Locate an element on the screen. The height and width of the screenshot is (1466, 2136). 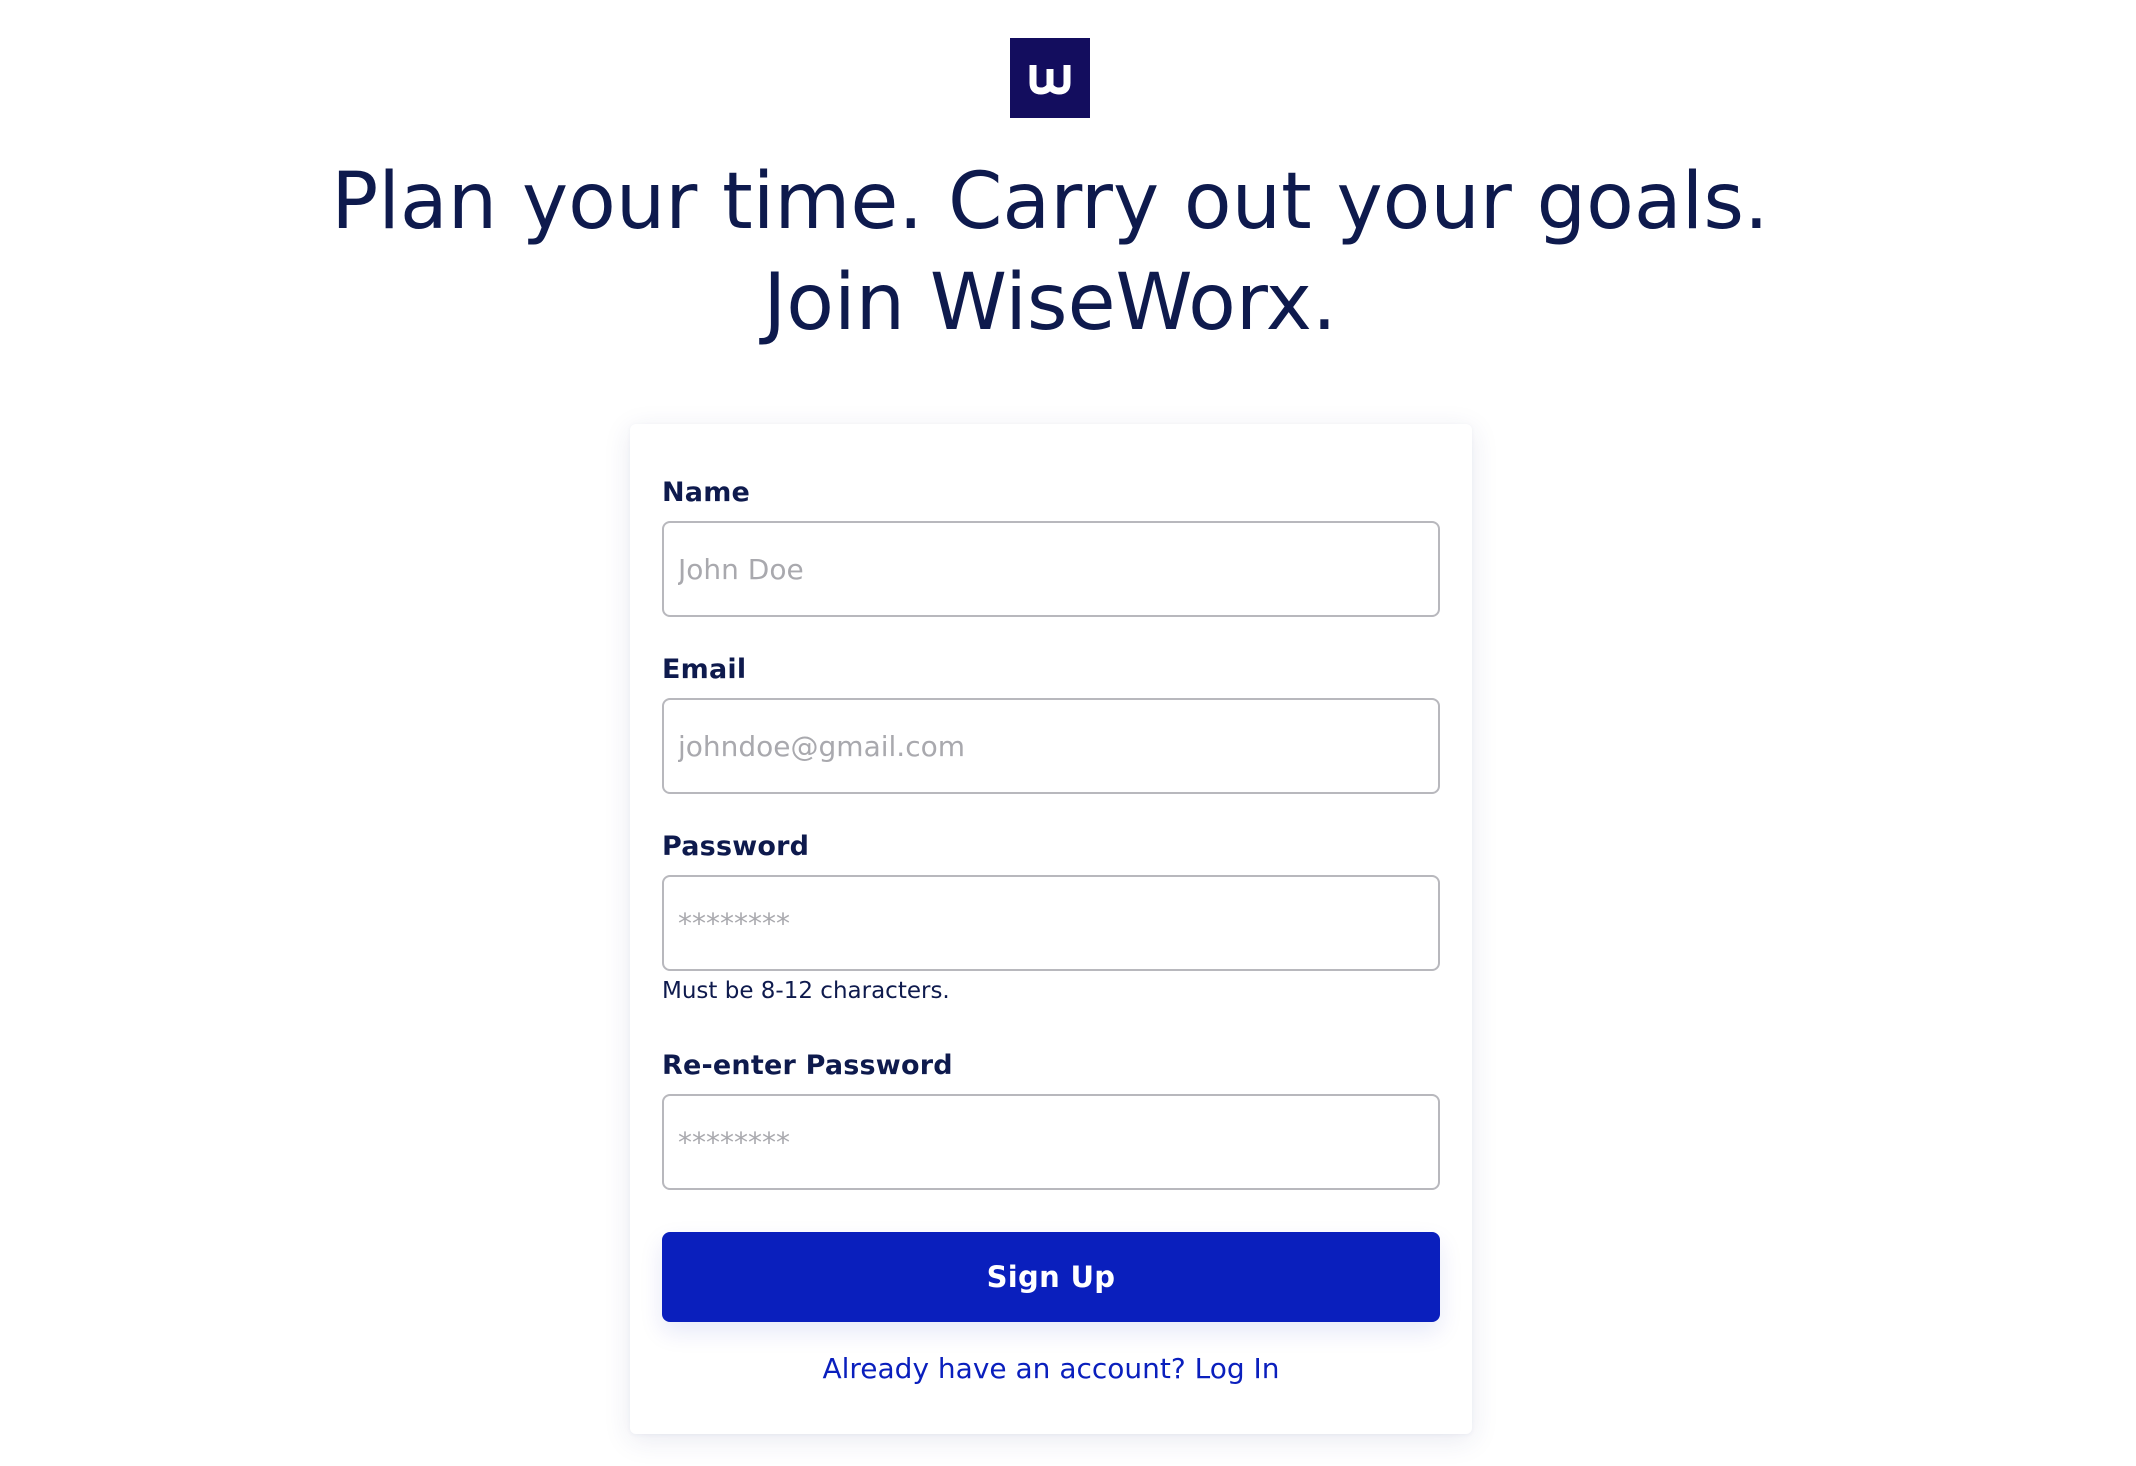
headline-line-2: Join WiseWorx. is located at coordinates (1050, 303).